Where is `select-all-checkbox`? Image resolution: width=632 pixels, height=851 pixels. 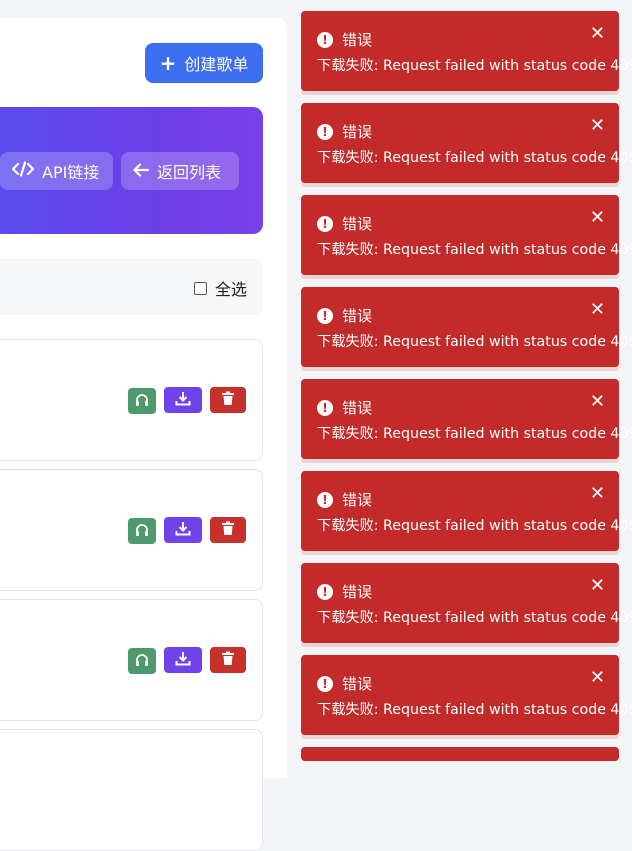
select-all-checkbox is located at coordinates (200, 288).